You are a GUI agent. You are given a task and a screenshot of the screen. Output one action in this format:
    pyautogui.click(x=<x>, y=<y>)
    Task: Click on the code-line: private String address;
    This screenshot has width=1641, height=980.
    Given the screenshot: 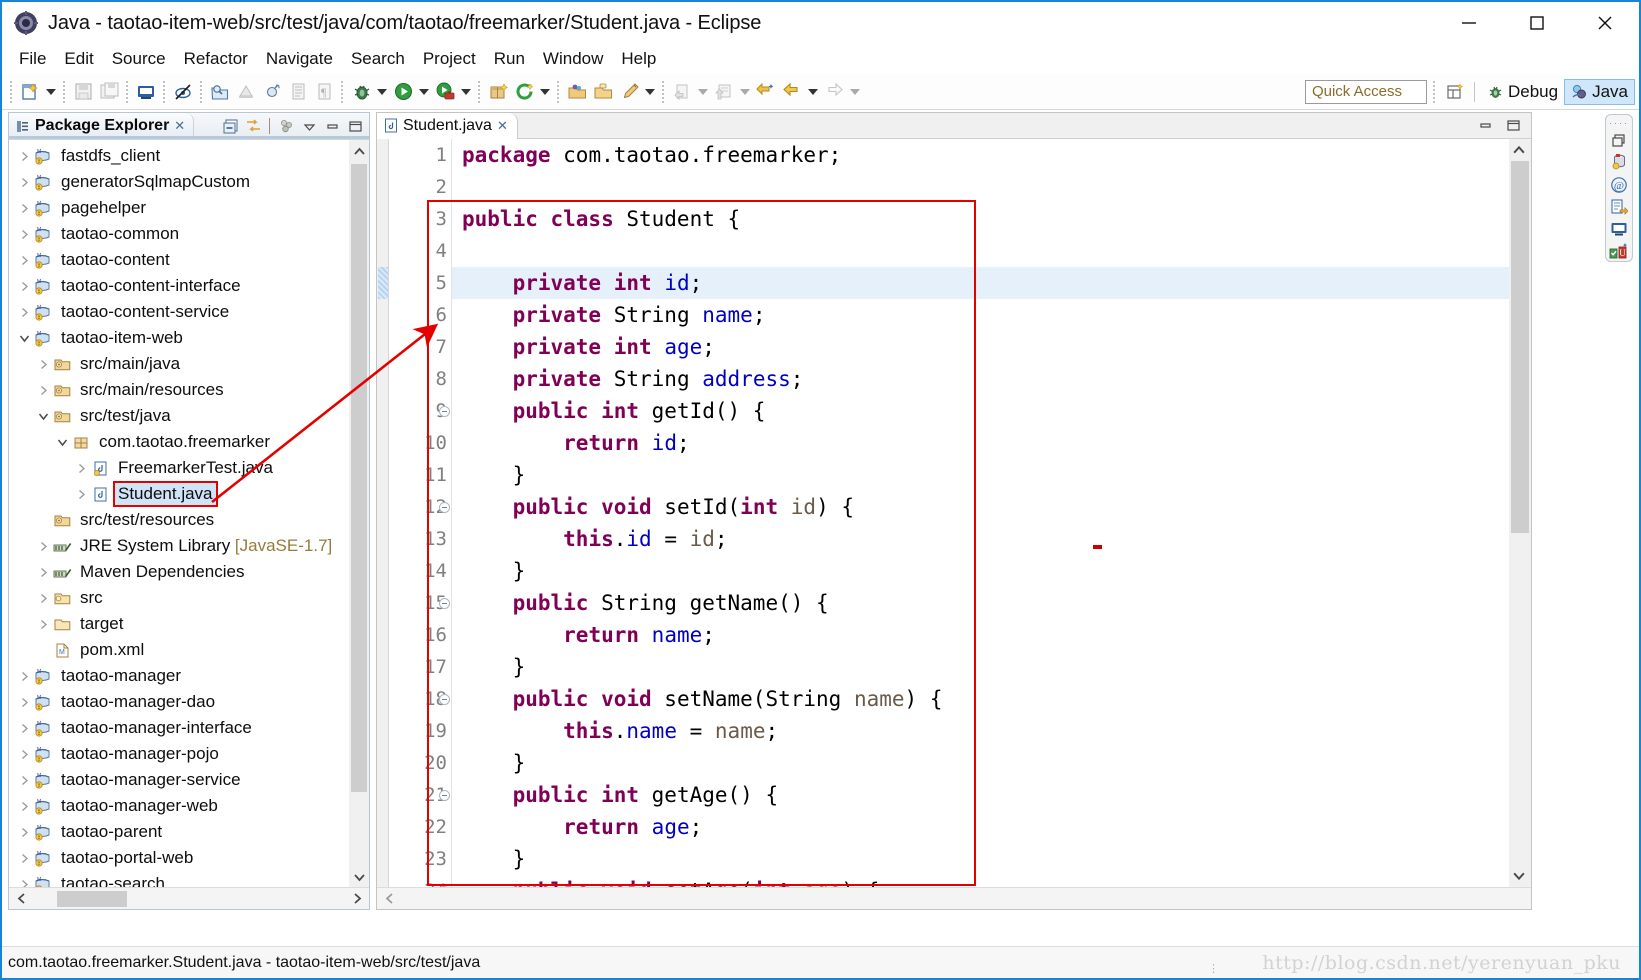 What is the action you would take?
    pyautogui.click(x=991, y=379)
    